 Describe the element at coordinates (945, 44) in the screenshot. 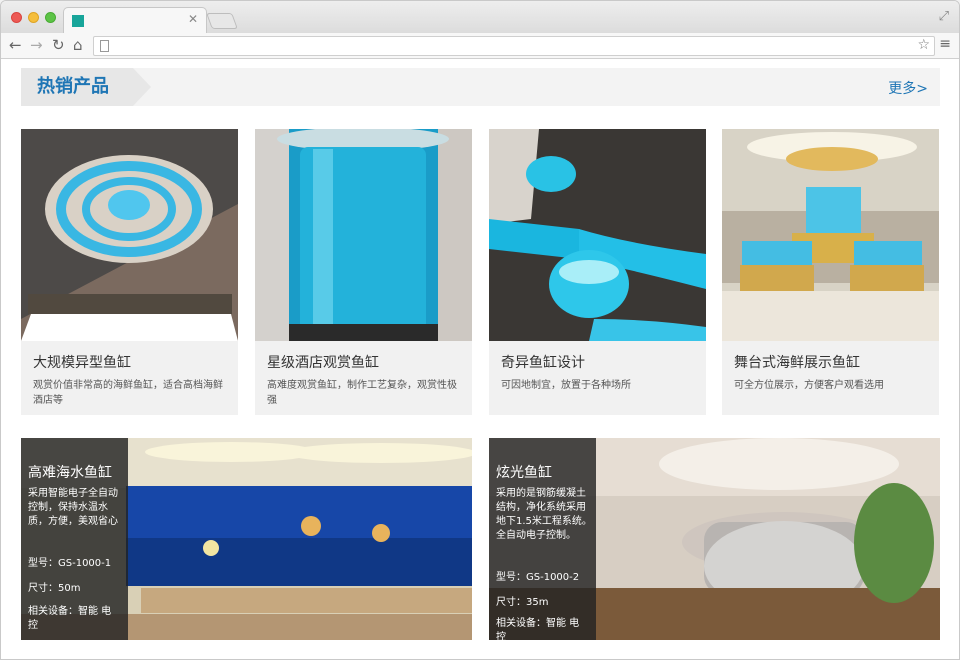

I see `menu-icon: ≡` at that location.